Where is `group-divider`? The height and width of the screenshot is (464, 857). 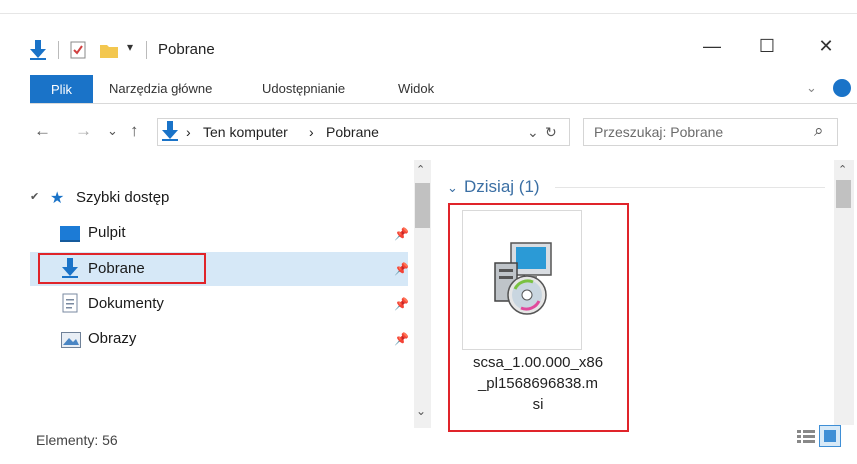 group-divider is located at coordinates (690, 187).